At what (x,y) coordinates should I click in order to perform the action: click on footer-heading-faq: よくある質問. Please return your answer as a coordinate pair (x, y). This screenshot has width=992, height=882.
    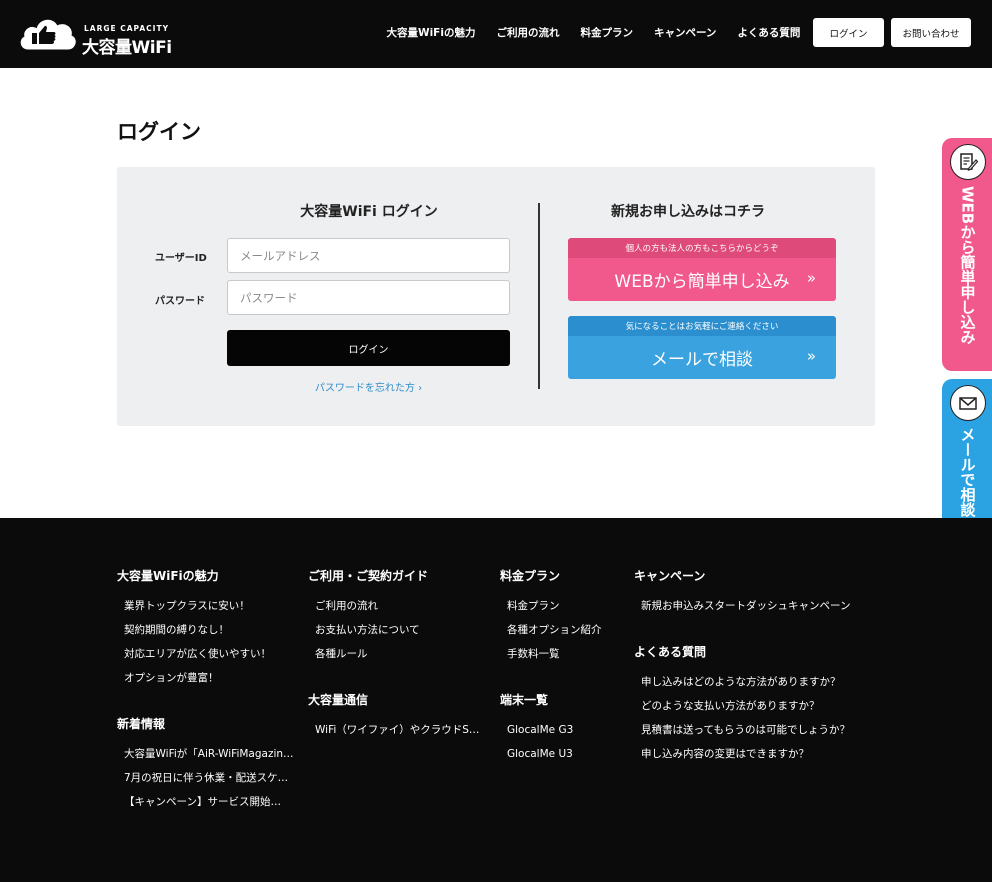
    Looking at the image, I should click on (670, 652).